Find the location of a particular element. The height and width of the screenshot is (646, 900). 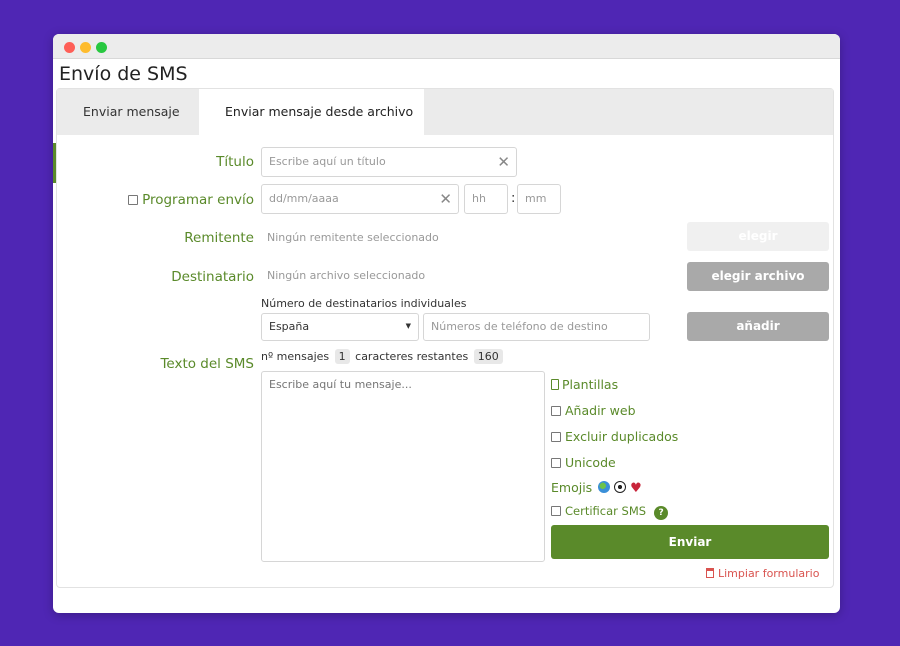

programar-checkbox-box is located at coordinates (133, 200).